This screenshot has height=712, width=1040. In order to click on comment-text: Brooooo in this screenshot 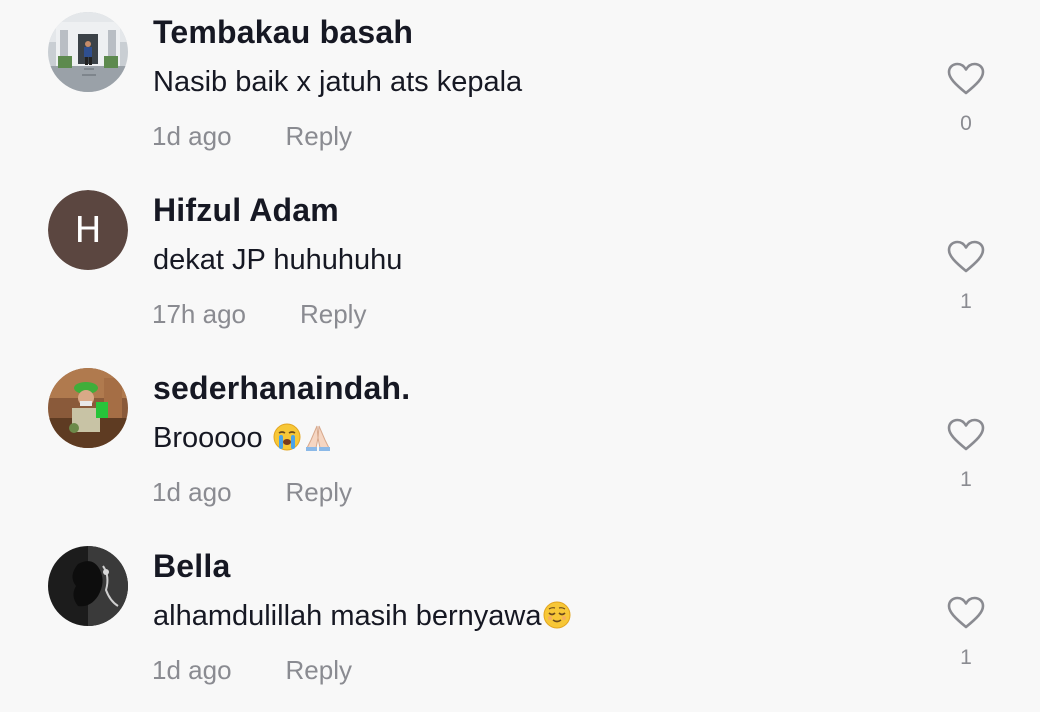, I will do `click(243, 438)`.